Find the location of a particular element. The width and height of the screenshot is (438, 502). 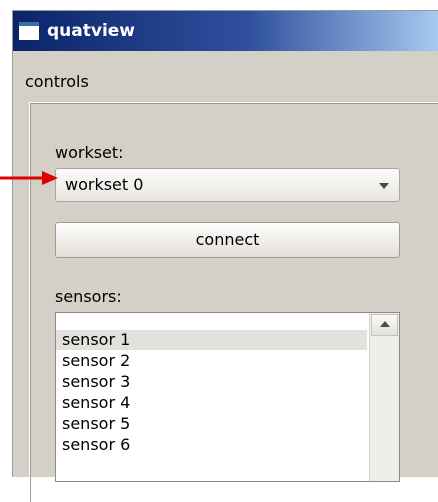

list-item-sensor-4: sensor 4 is located at coordinates (211, 403).